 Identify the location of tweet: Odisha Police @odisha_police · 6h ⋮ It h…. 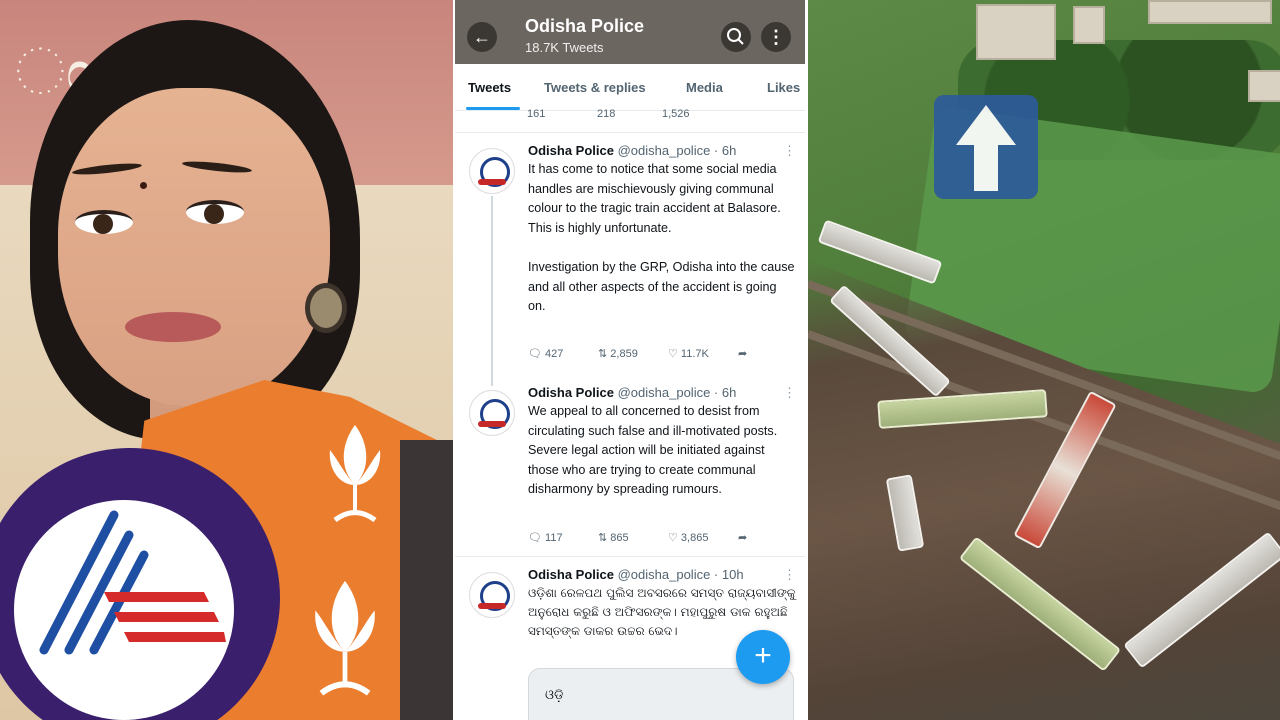
(662, 230).